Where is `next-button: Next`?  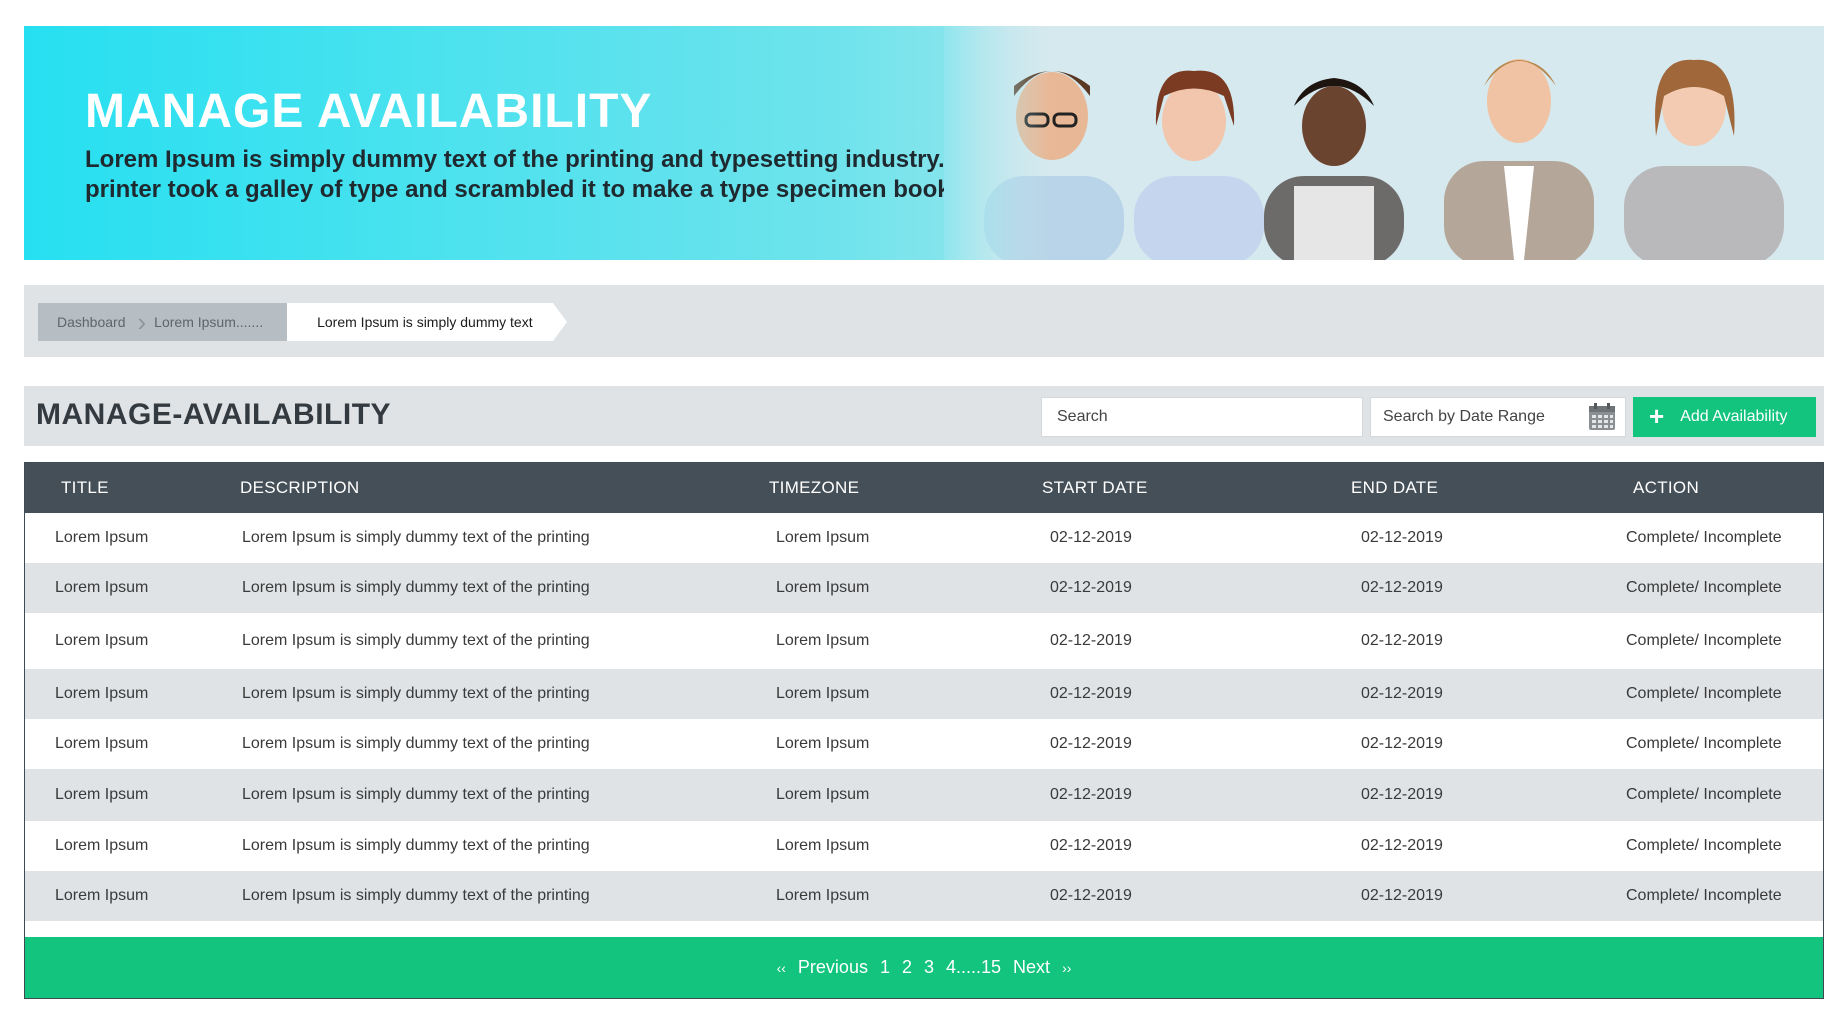 next-button: Next is located at coordinates (1031, 967).